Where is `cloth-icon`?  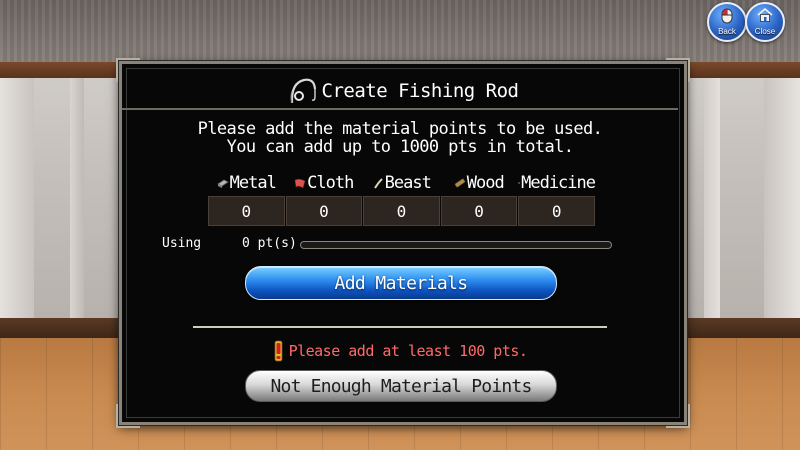 cloth-icon is located at coordinates (300, 183).